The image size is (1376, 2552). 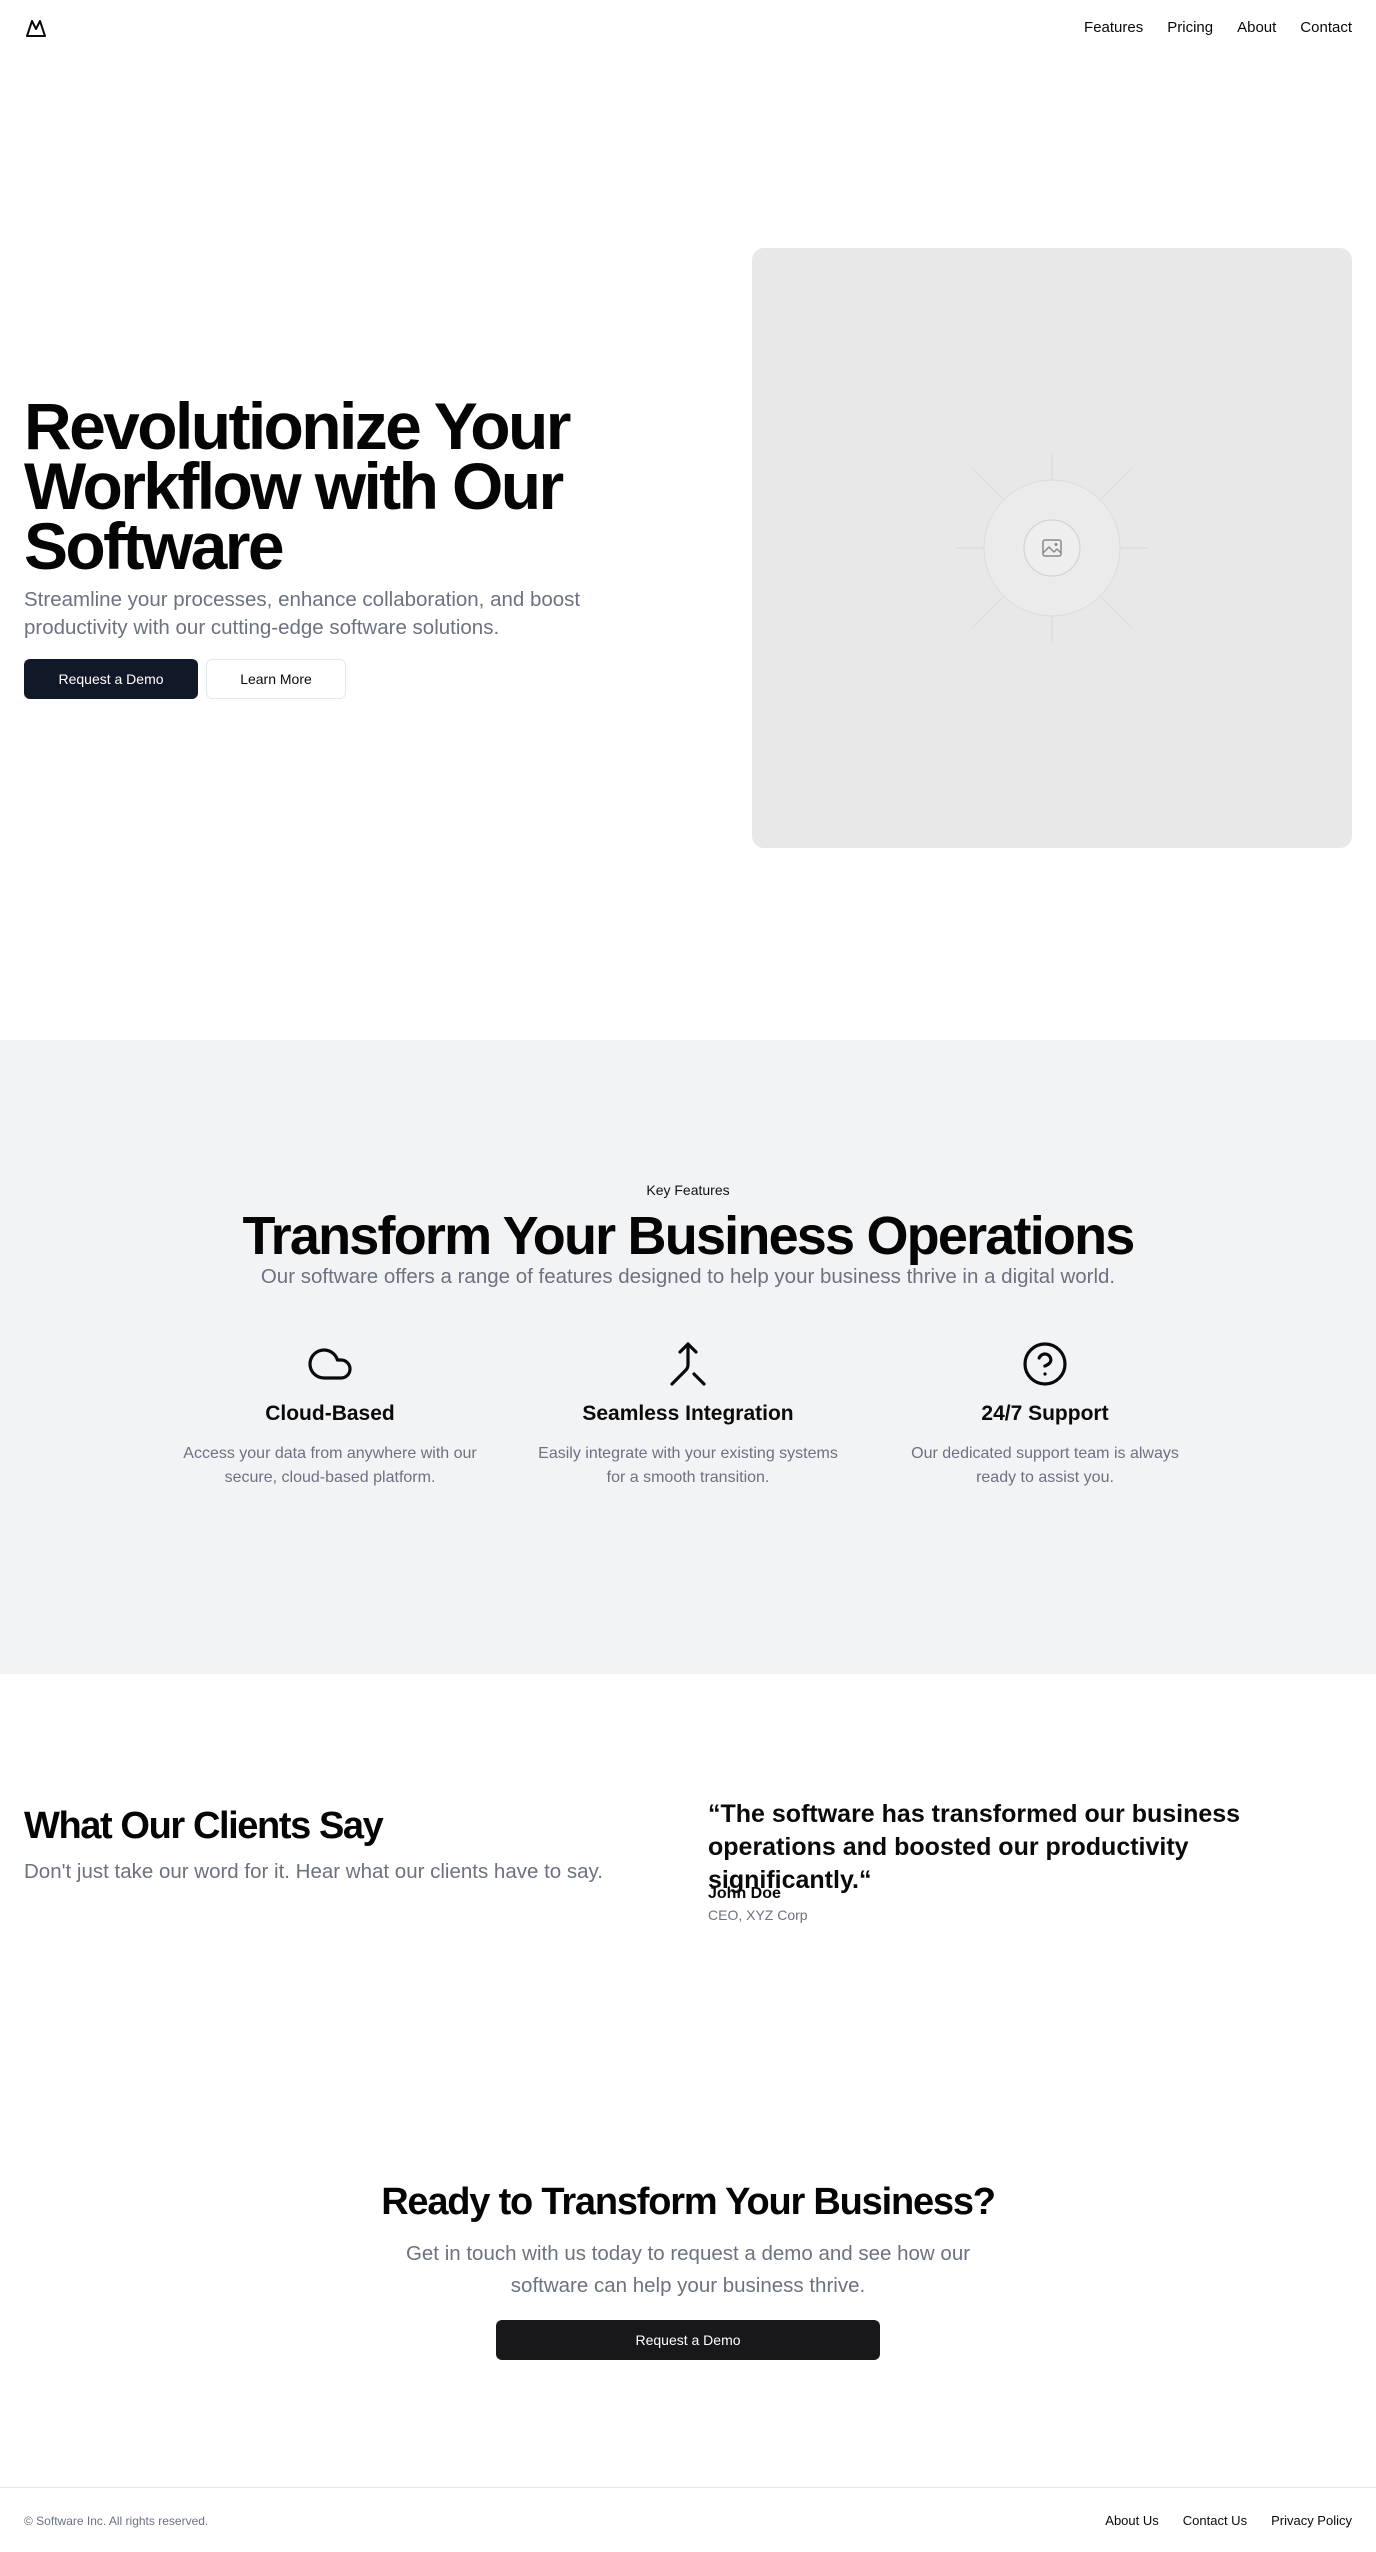 I want to click on nav-pricing: Pricing, so click(x=1190, y=28).